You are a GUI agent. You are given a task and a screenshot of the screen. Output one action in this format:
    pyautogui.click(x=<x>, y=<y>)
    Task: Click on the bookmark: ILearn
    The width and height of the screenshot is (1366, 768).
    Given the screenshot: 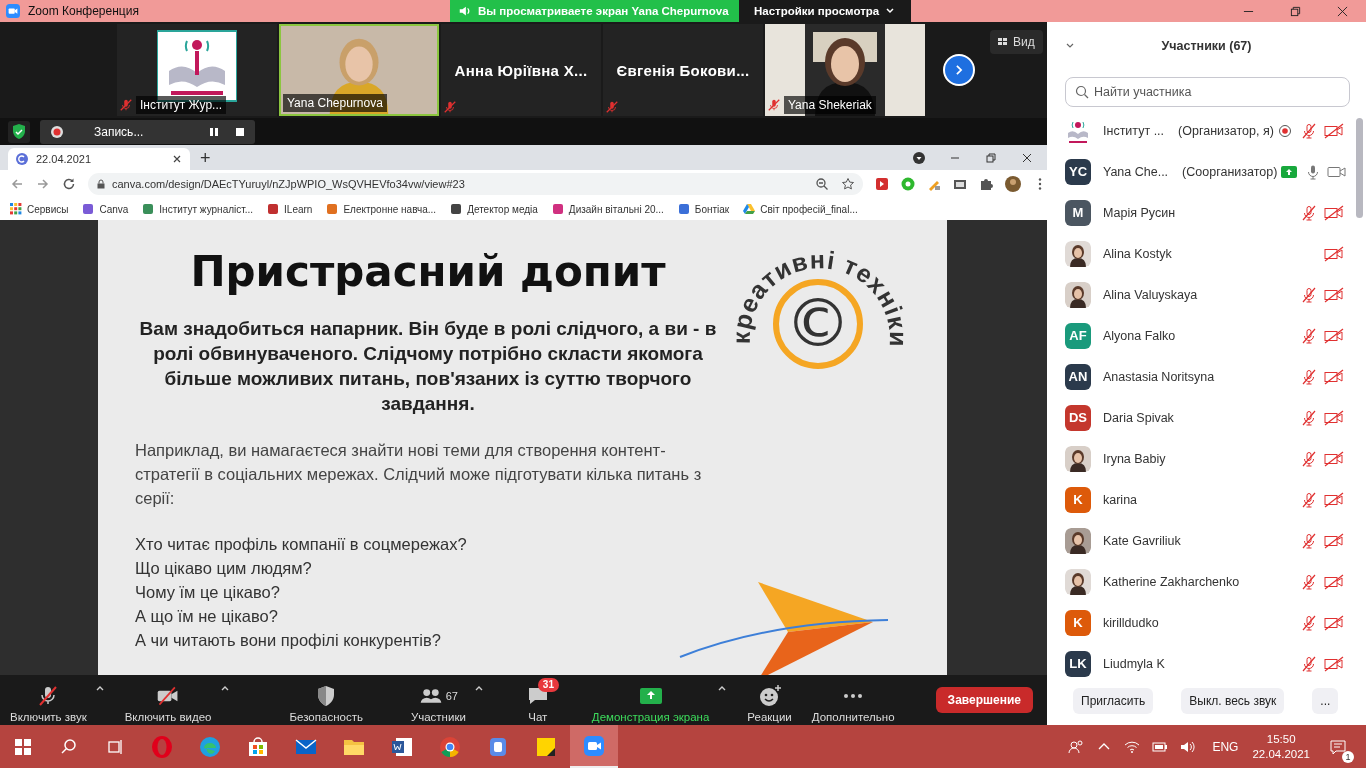 What is the action you would take?
    pyautogui.click(x=290, y=209)
    